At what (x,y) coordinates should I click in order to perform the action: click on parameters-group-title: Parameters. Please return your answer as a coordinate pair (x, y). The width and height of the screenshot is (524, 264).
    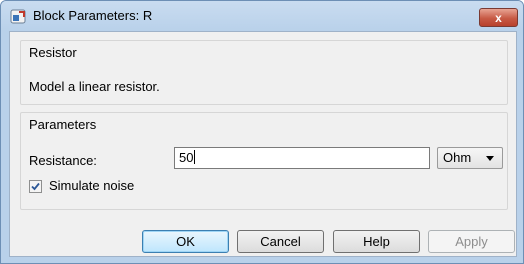
    Looking at the image, I should click on (63, 124).